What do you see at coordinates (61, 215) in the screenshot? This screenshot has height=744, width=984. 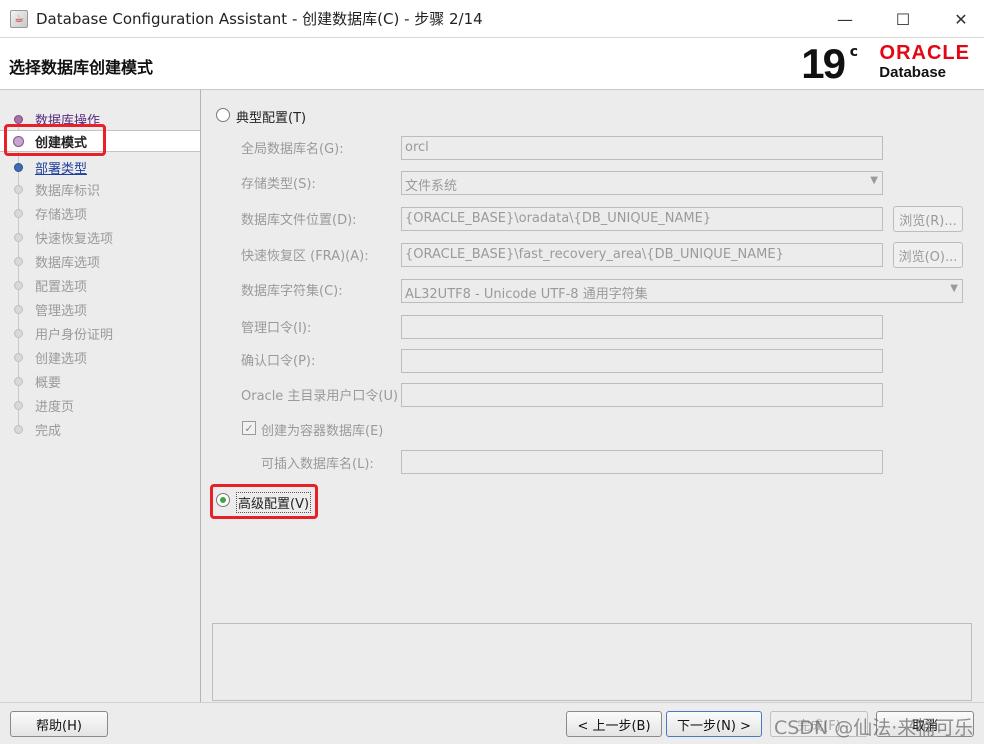 I see `nav-item-label: 存储选项` at bounding box center [61, 215].